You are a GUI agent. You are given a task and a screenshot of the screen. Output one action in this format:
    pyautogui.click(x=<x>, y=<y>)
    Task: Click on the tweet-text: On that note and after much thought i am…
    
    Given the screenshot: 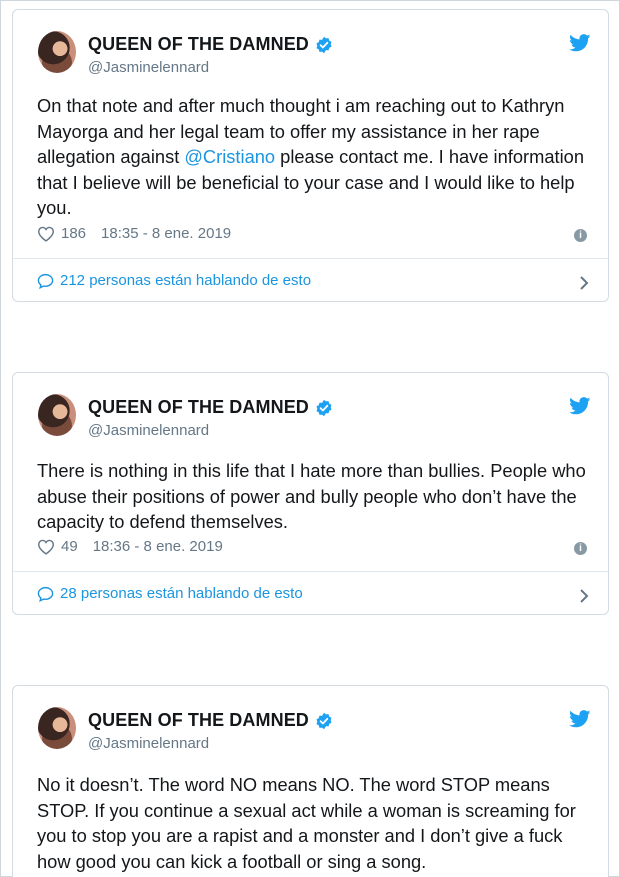 What is the action you would take?
    pyautogui.click(x=312, y=157)
    